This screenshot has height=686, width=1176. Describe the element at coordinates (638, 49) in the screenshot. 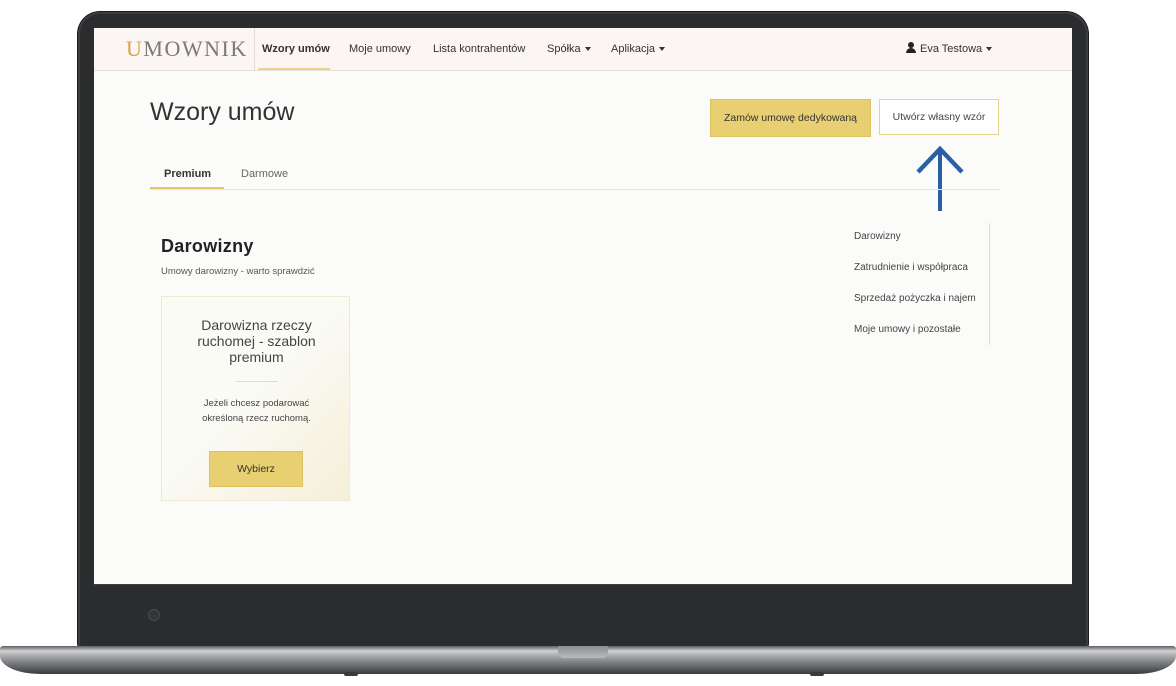

I see `nav-item-aplikacja: Aplikacja` at that location.